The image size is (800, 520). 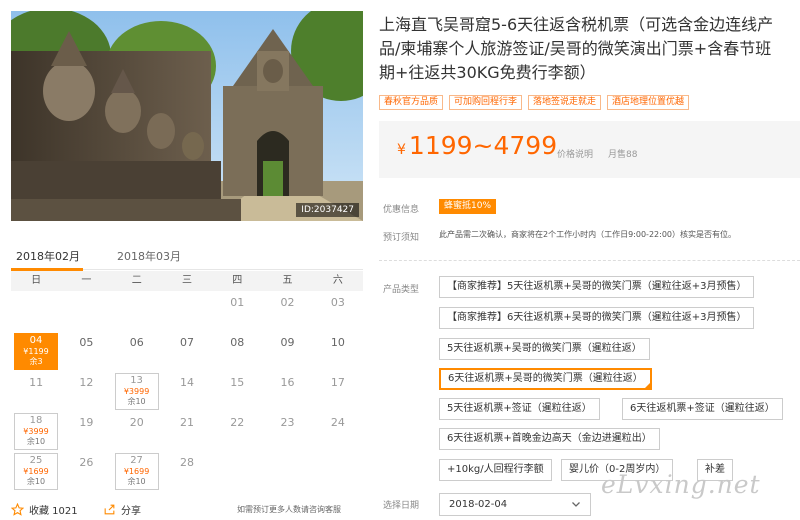 I want to click on share-label: 分享, so click(x=131, y=511).